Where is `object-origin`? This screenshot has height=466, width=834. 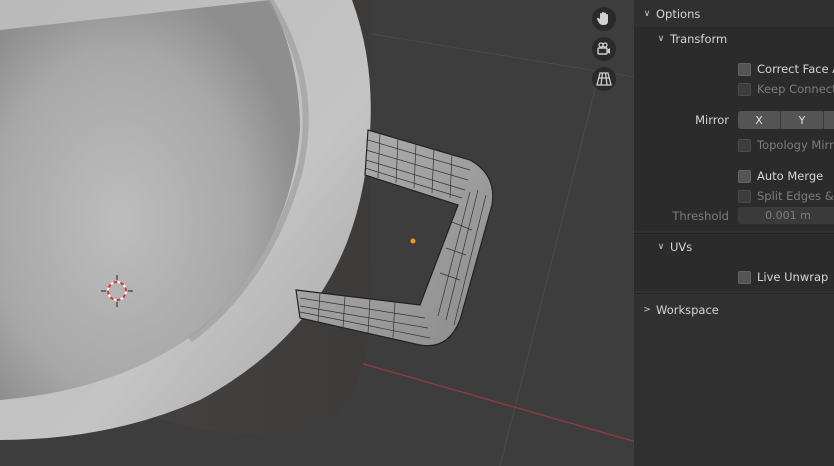
object-origin is located at coordinates (413, 241).